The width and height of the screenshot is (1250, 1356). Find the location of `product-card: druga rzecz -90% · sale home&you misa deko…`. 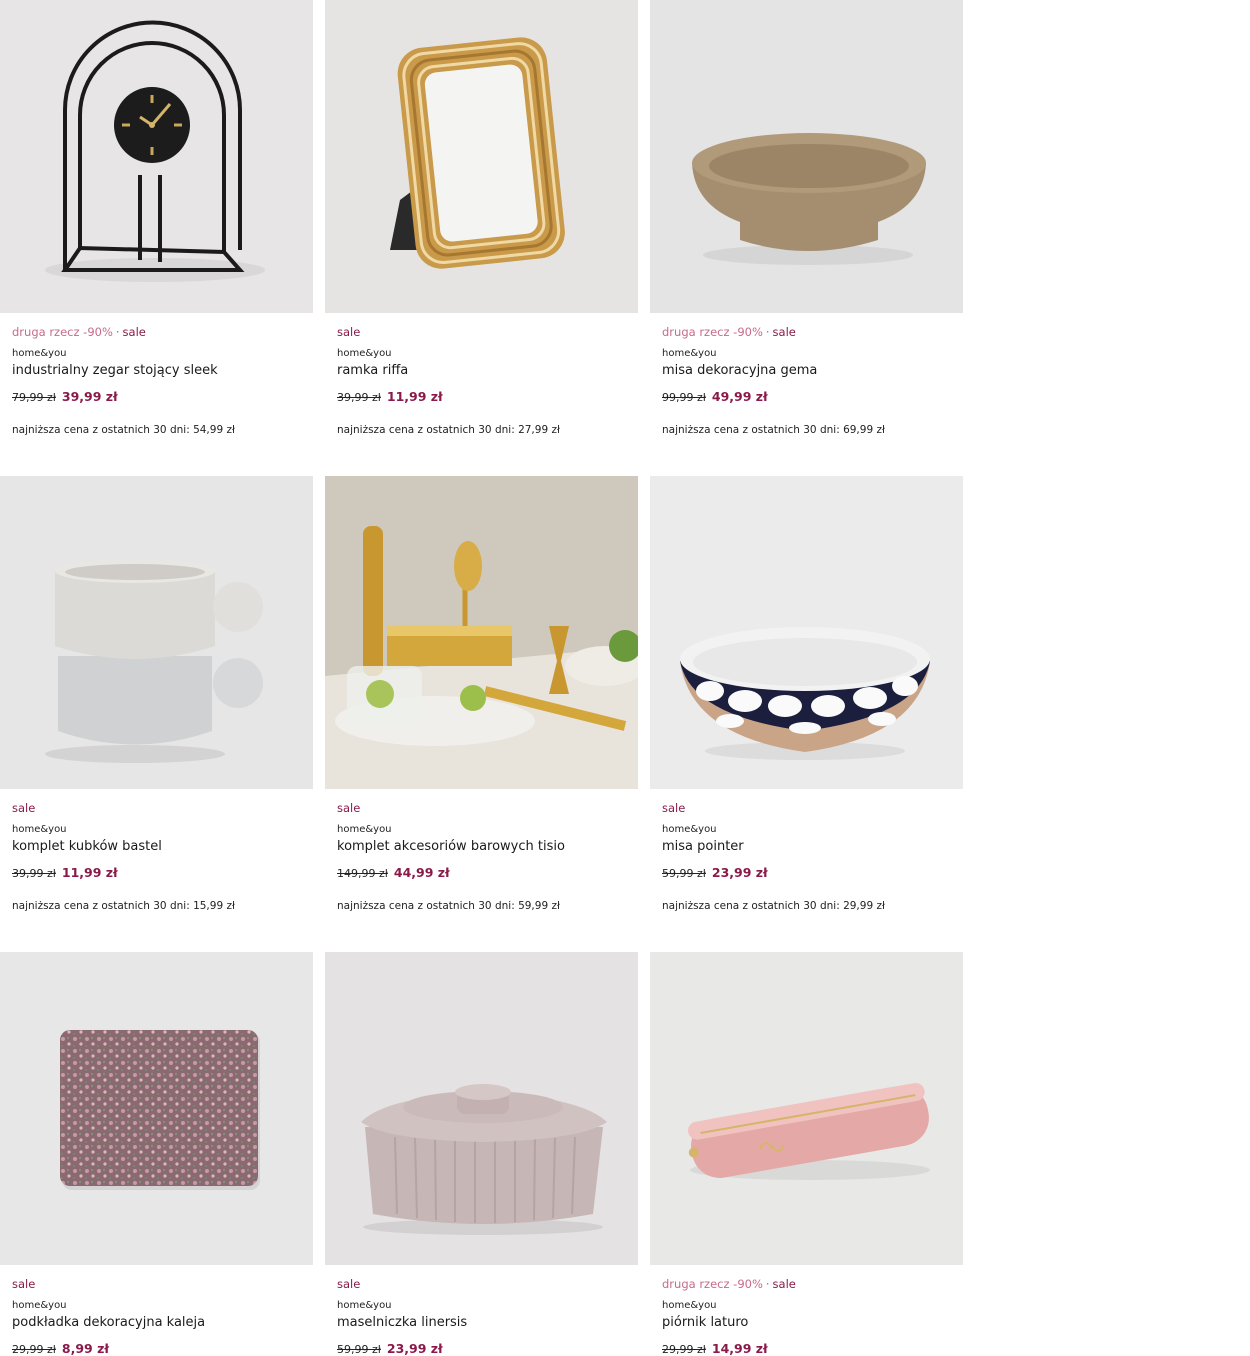

product-card: druga rzecz -90% · sale home&you misa deko… is located at coordinates (806, 235).